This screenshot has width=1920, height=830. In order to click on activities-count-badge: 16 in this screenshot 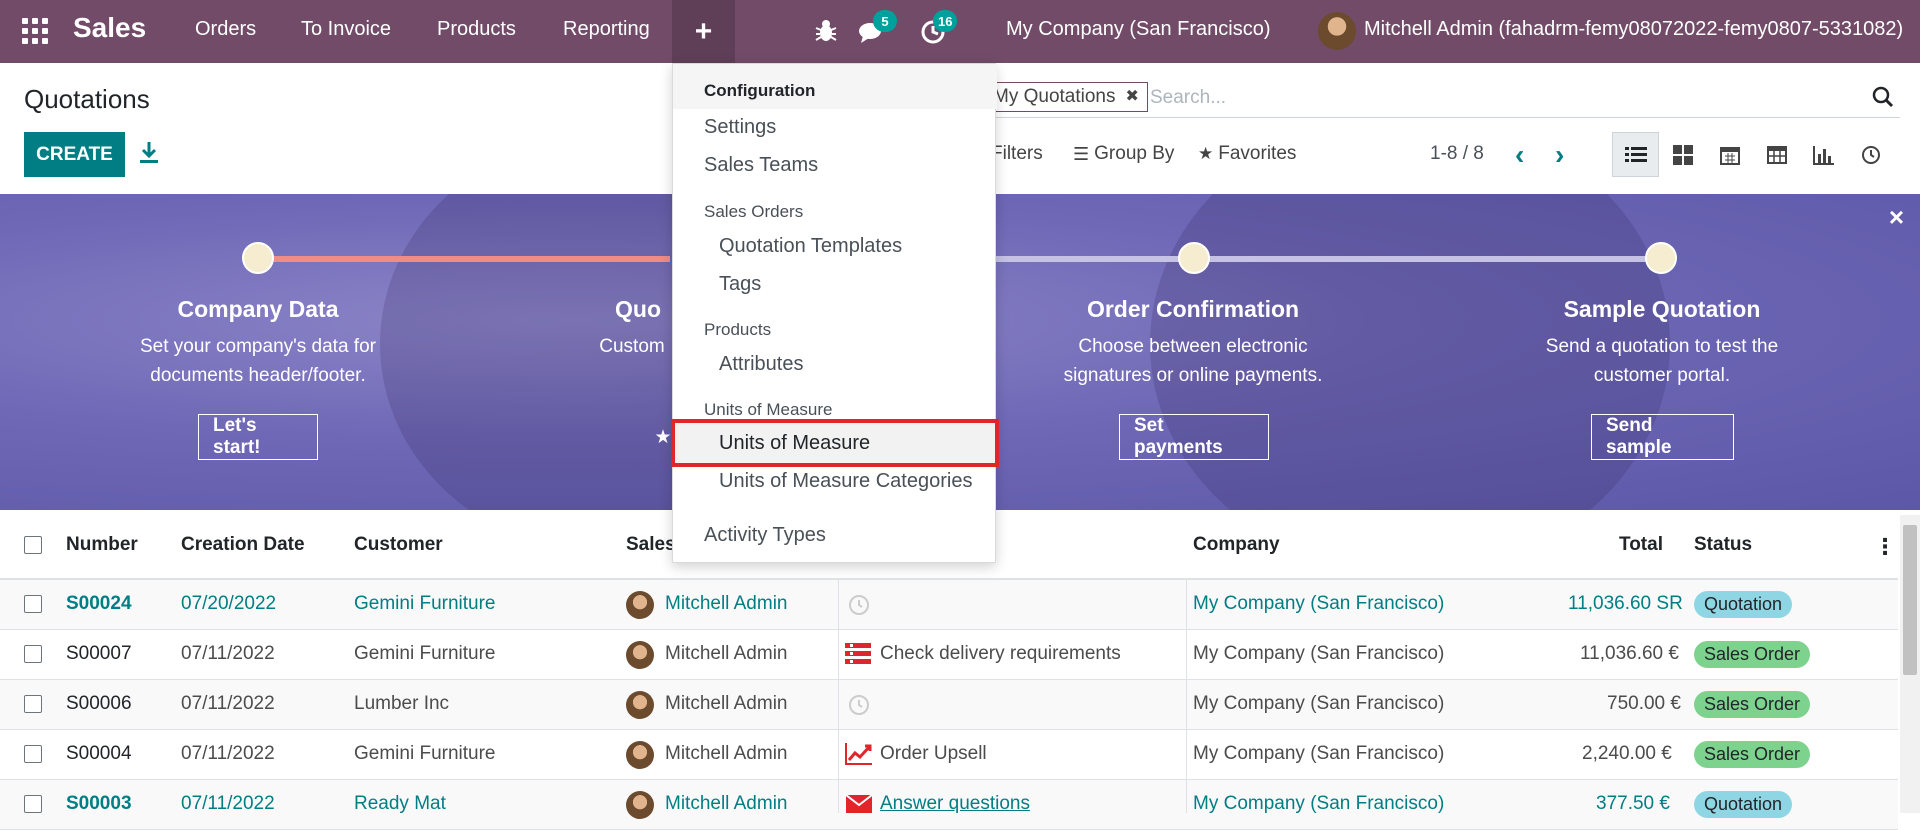, I will do `click(945, 21)`.